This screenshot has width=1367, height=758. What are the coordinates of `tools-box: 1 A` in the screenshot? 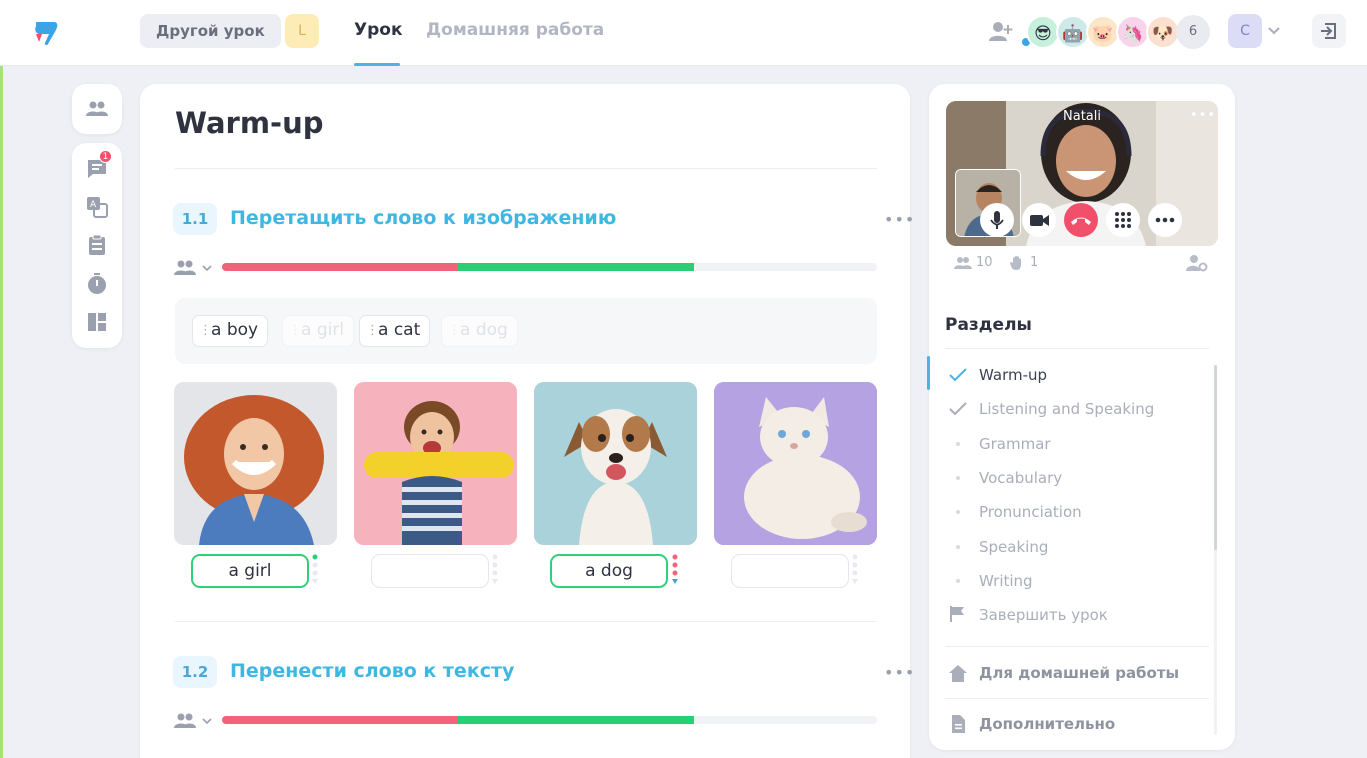 It's located at (97, 245).